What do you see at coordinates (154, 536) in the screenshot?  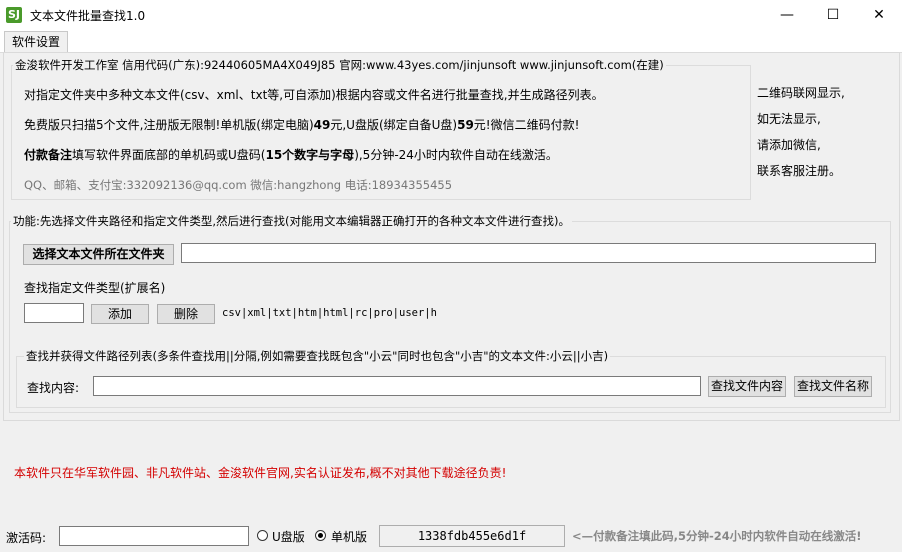 I see `activation-code-input` at bounding box center [154, 536].